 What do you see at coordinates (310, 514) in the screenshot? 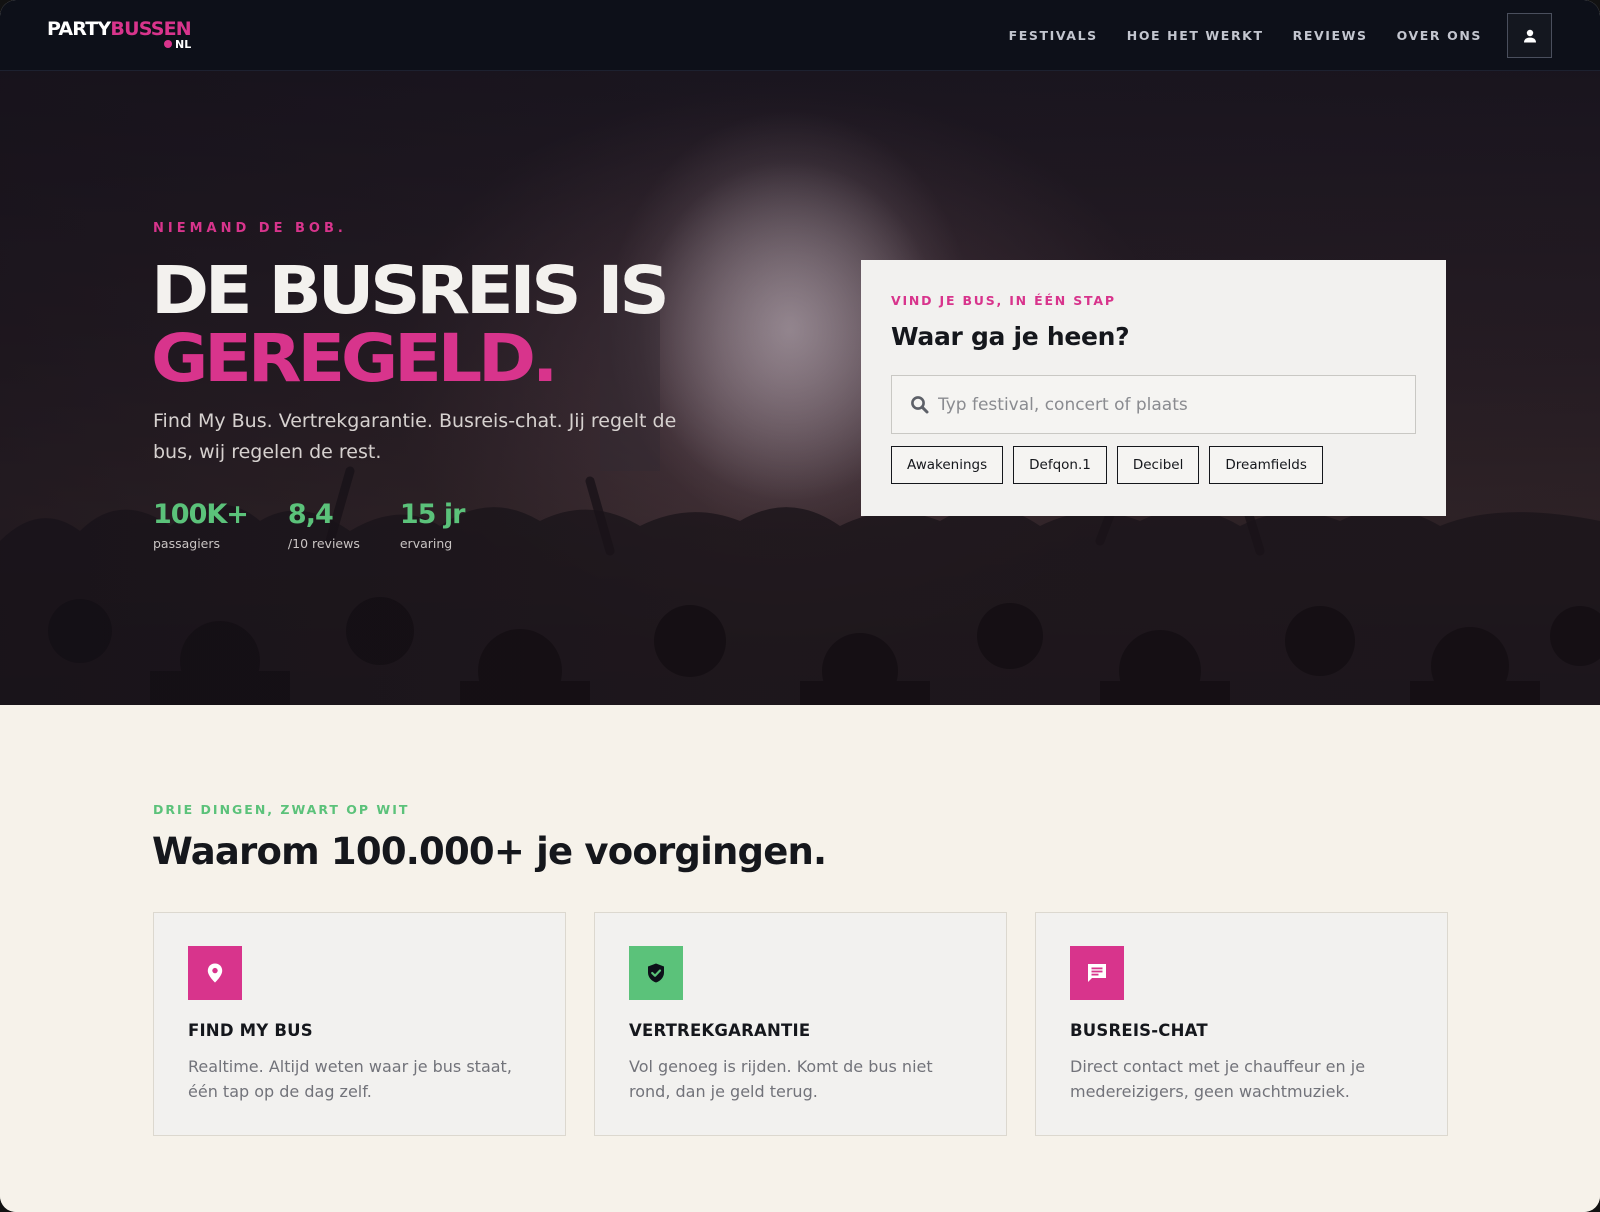
I see `stat-value: 8,4` at bounding box center [310, 514].